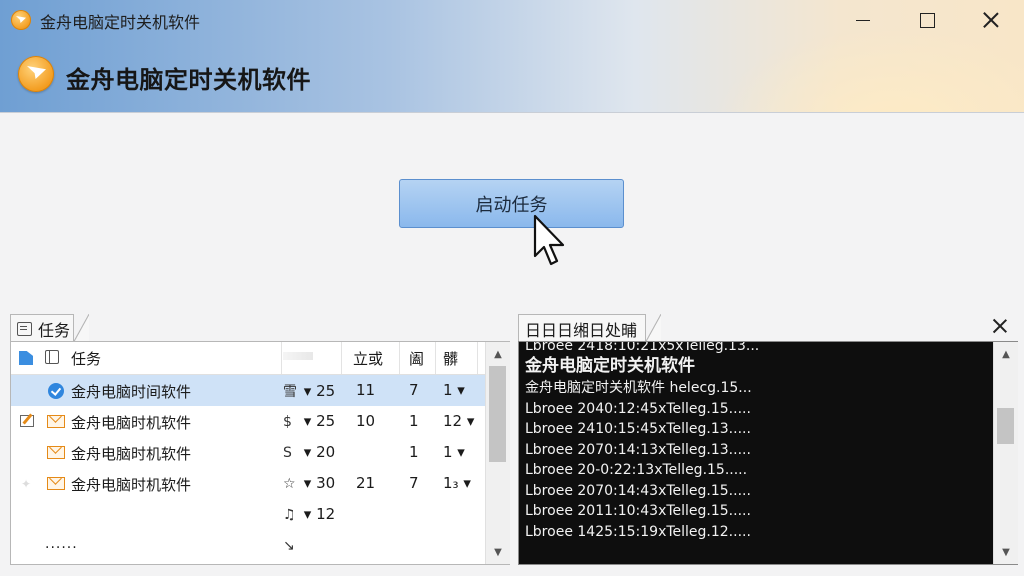 Image resolution: width=1024 pixels, height=576 pixels. What do you see at coordinates (26, 484) in the screenshot?
I see `sparkle-icon: ✦` at bounding box center [26, 484].